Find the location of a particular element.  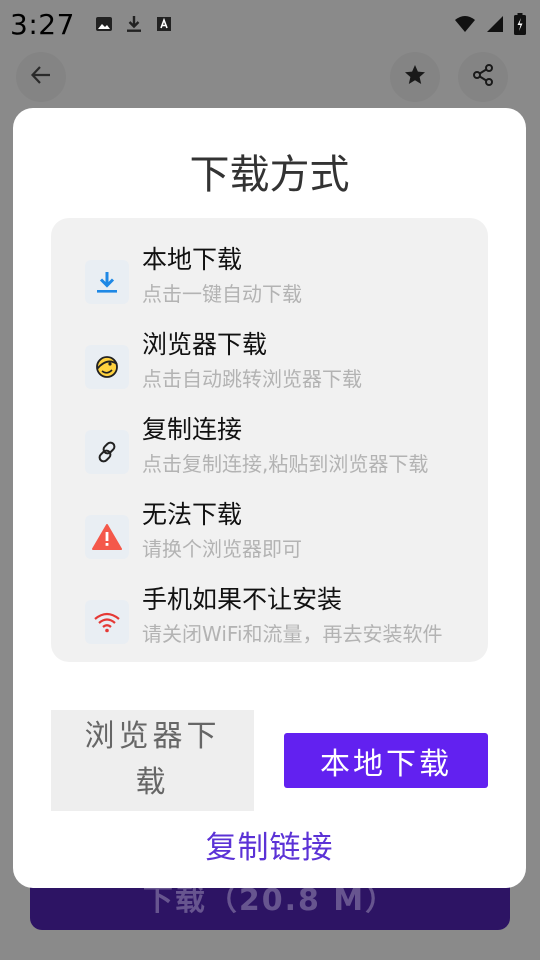

option-desc: 点击自动跳转浏览器下载 is located at coordinates (252, 379).